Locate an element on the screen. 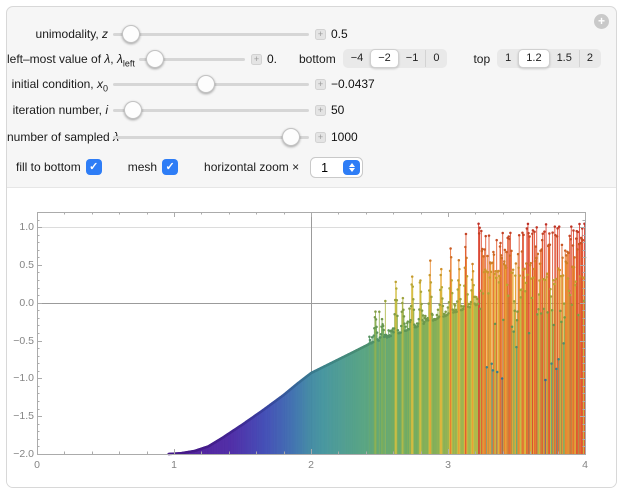 The image size is (624, 494). x-tick-label: 1 is located at coordinates (174, 465).